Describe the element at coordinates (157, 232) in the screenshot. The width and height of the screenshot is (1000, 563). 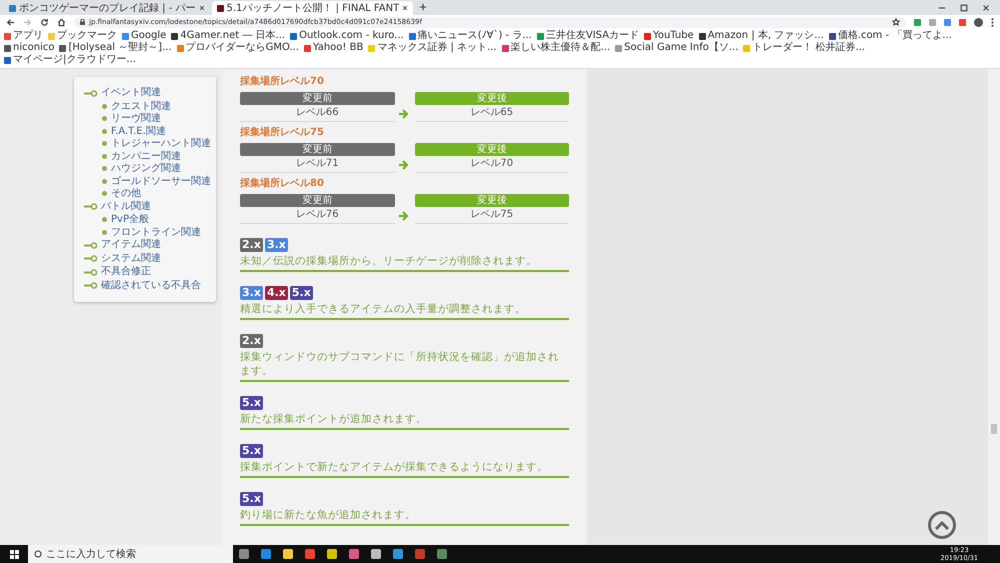
I see `sidebar-sublink: フロントライン関連` at that location.